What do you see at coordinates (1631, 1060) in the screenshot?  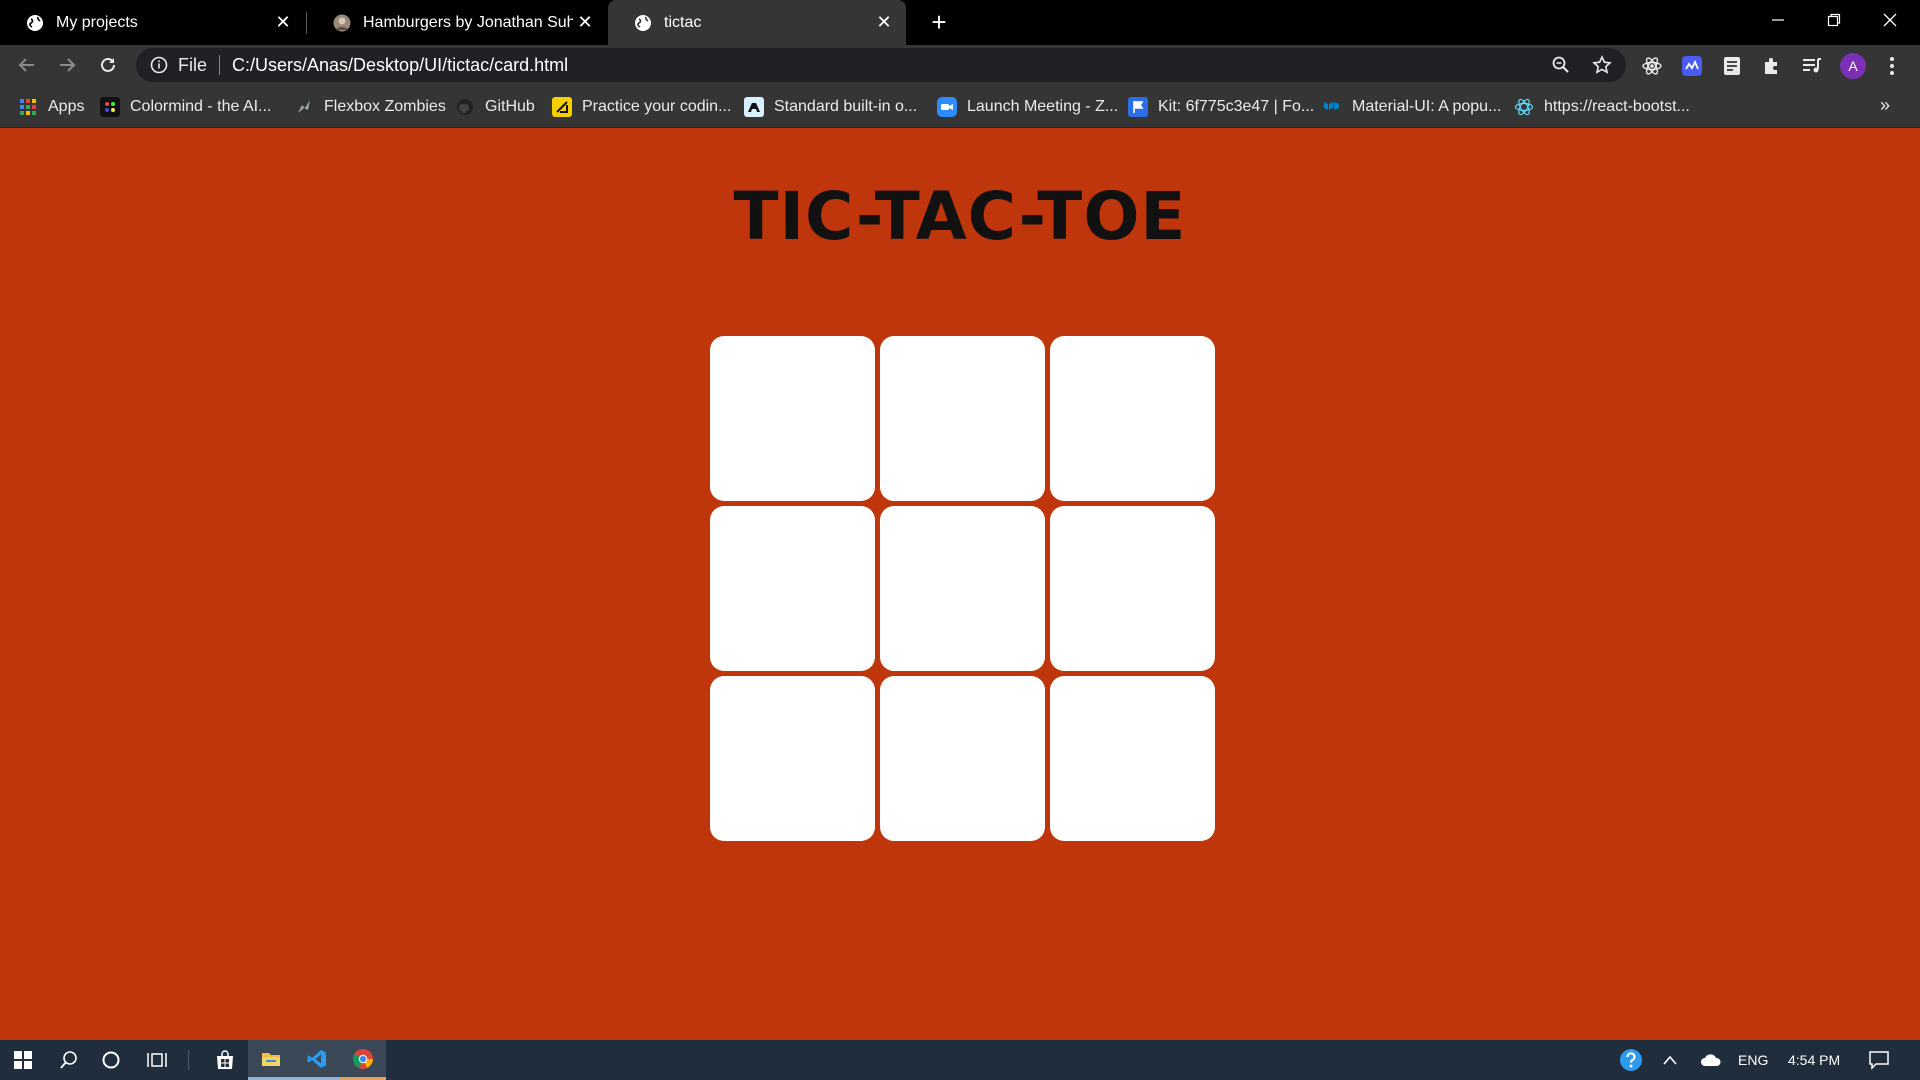 I see `help-tray-button` at bounding box center [1631, 1060].